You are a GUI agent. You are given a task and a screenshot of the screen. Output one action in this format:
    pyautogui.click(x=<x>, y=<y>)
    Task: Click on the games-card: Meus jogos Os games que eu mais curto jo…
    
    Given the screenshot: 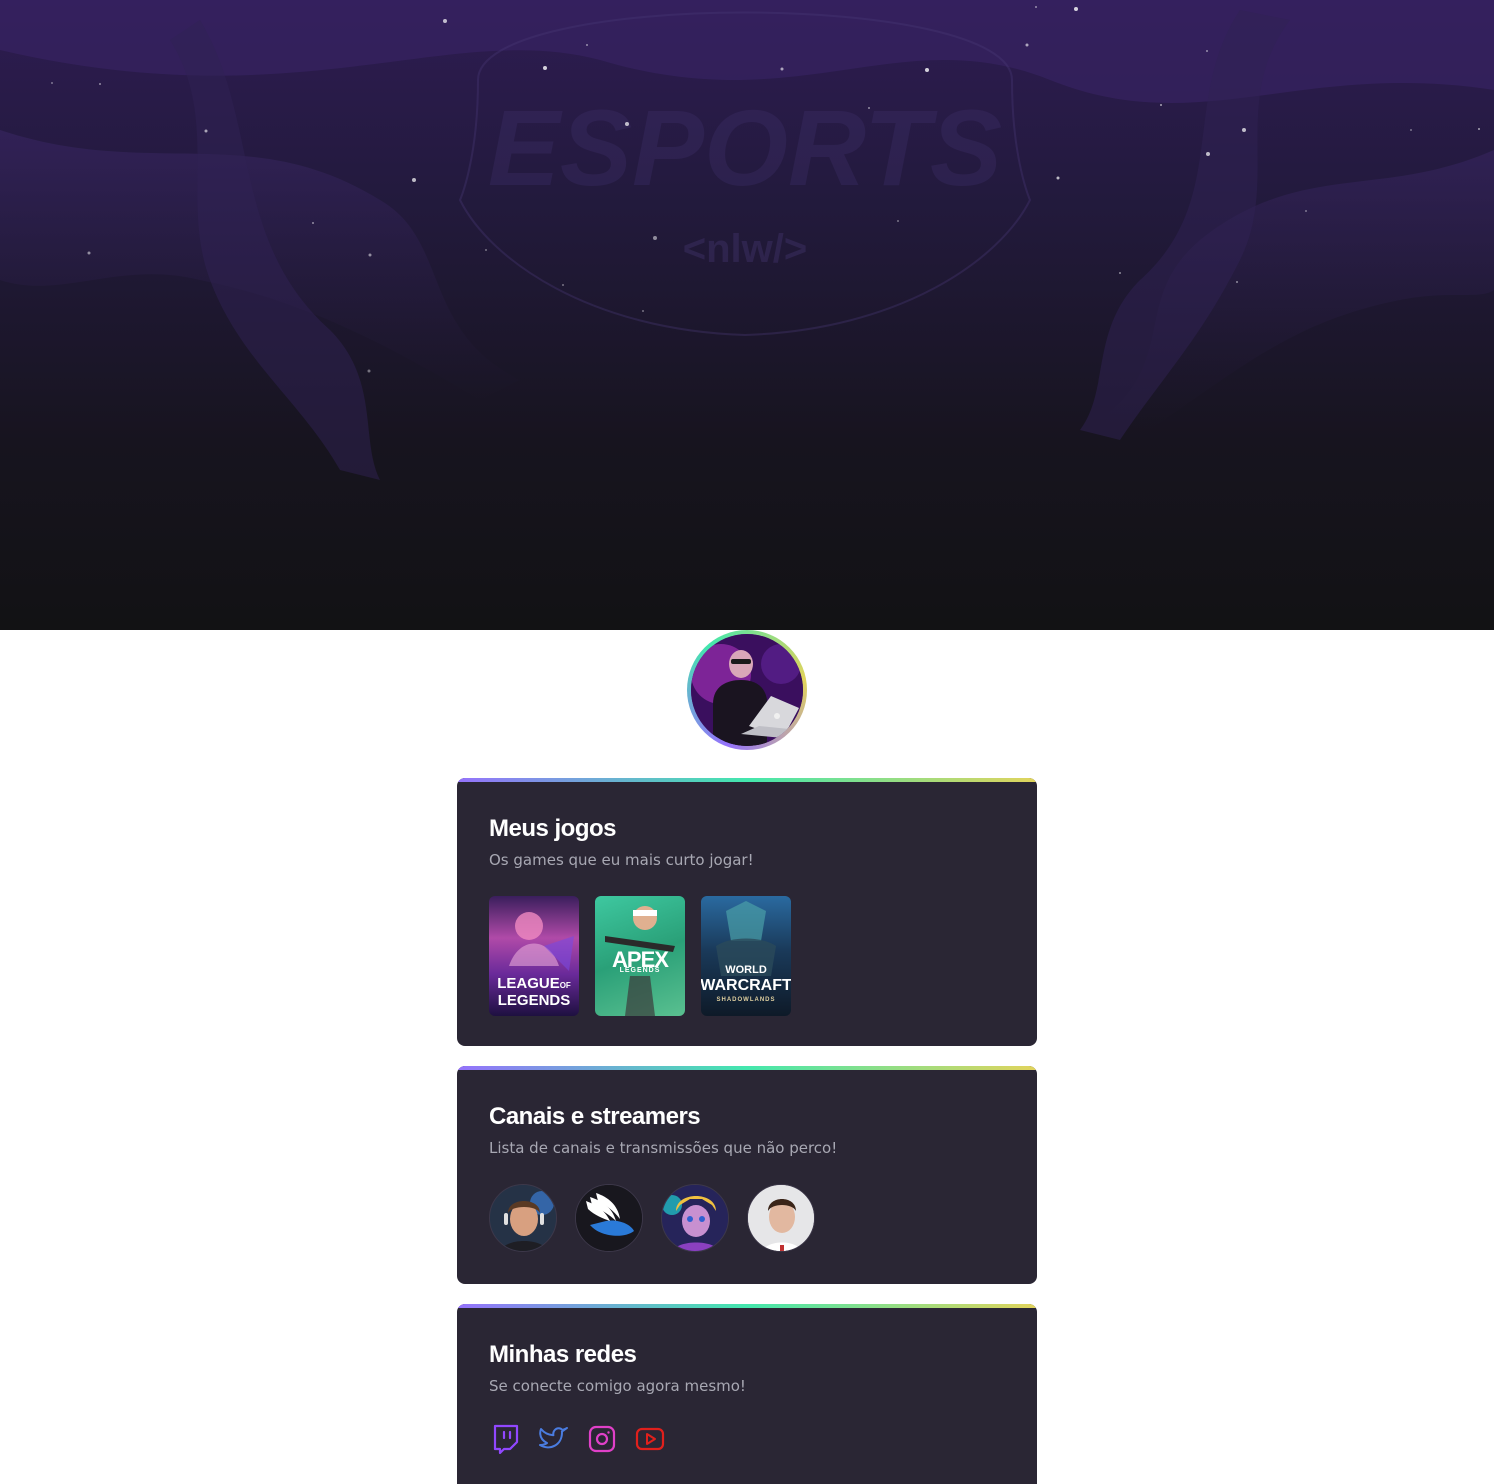 What is the action you would take?
    pyautogui.click(x=747, y=912)
    